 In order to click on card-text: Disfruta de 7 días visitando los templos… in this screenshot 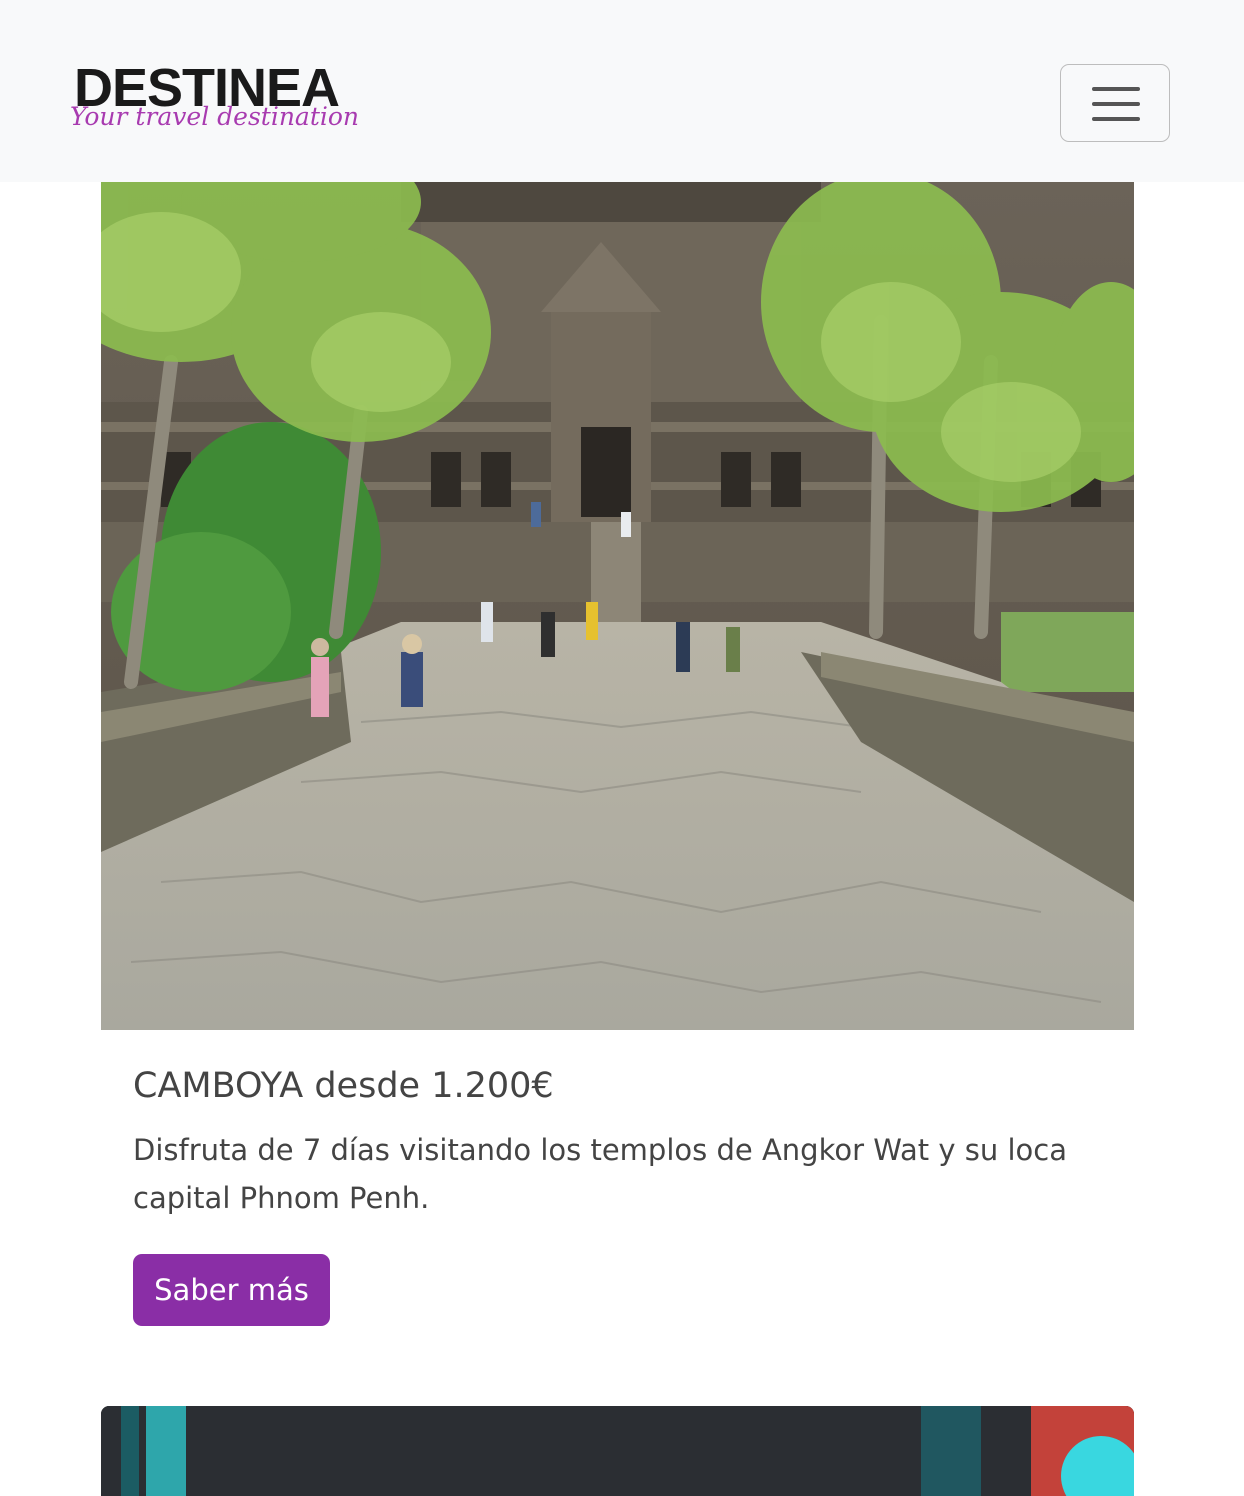, I will do `click(600, 1174)`.